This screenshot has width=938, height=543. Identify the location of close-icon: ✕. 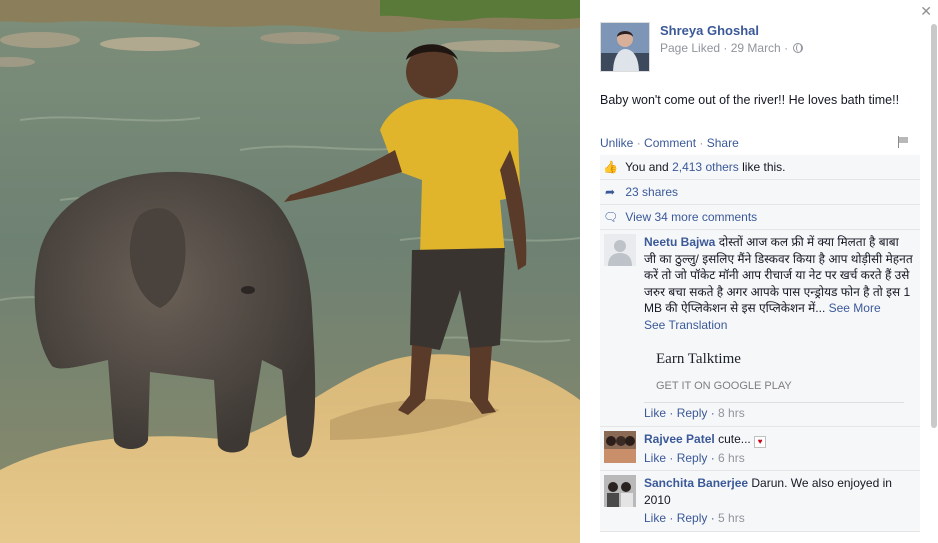
(926, 11).